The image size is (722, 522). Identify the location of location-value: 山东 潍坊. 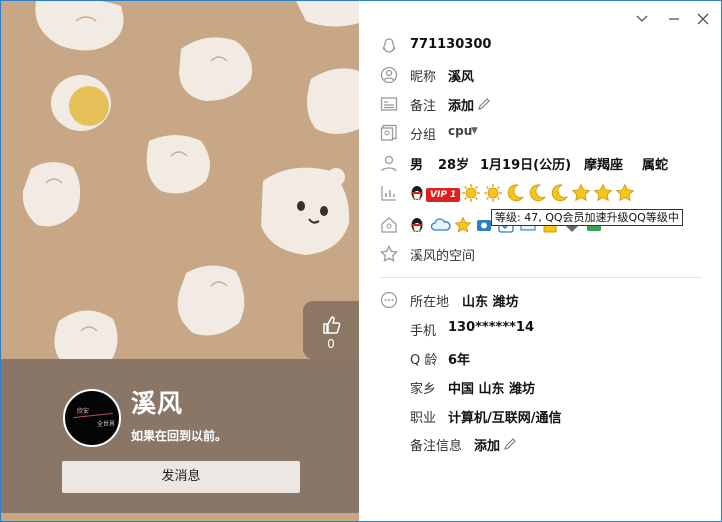
(490, 302).